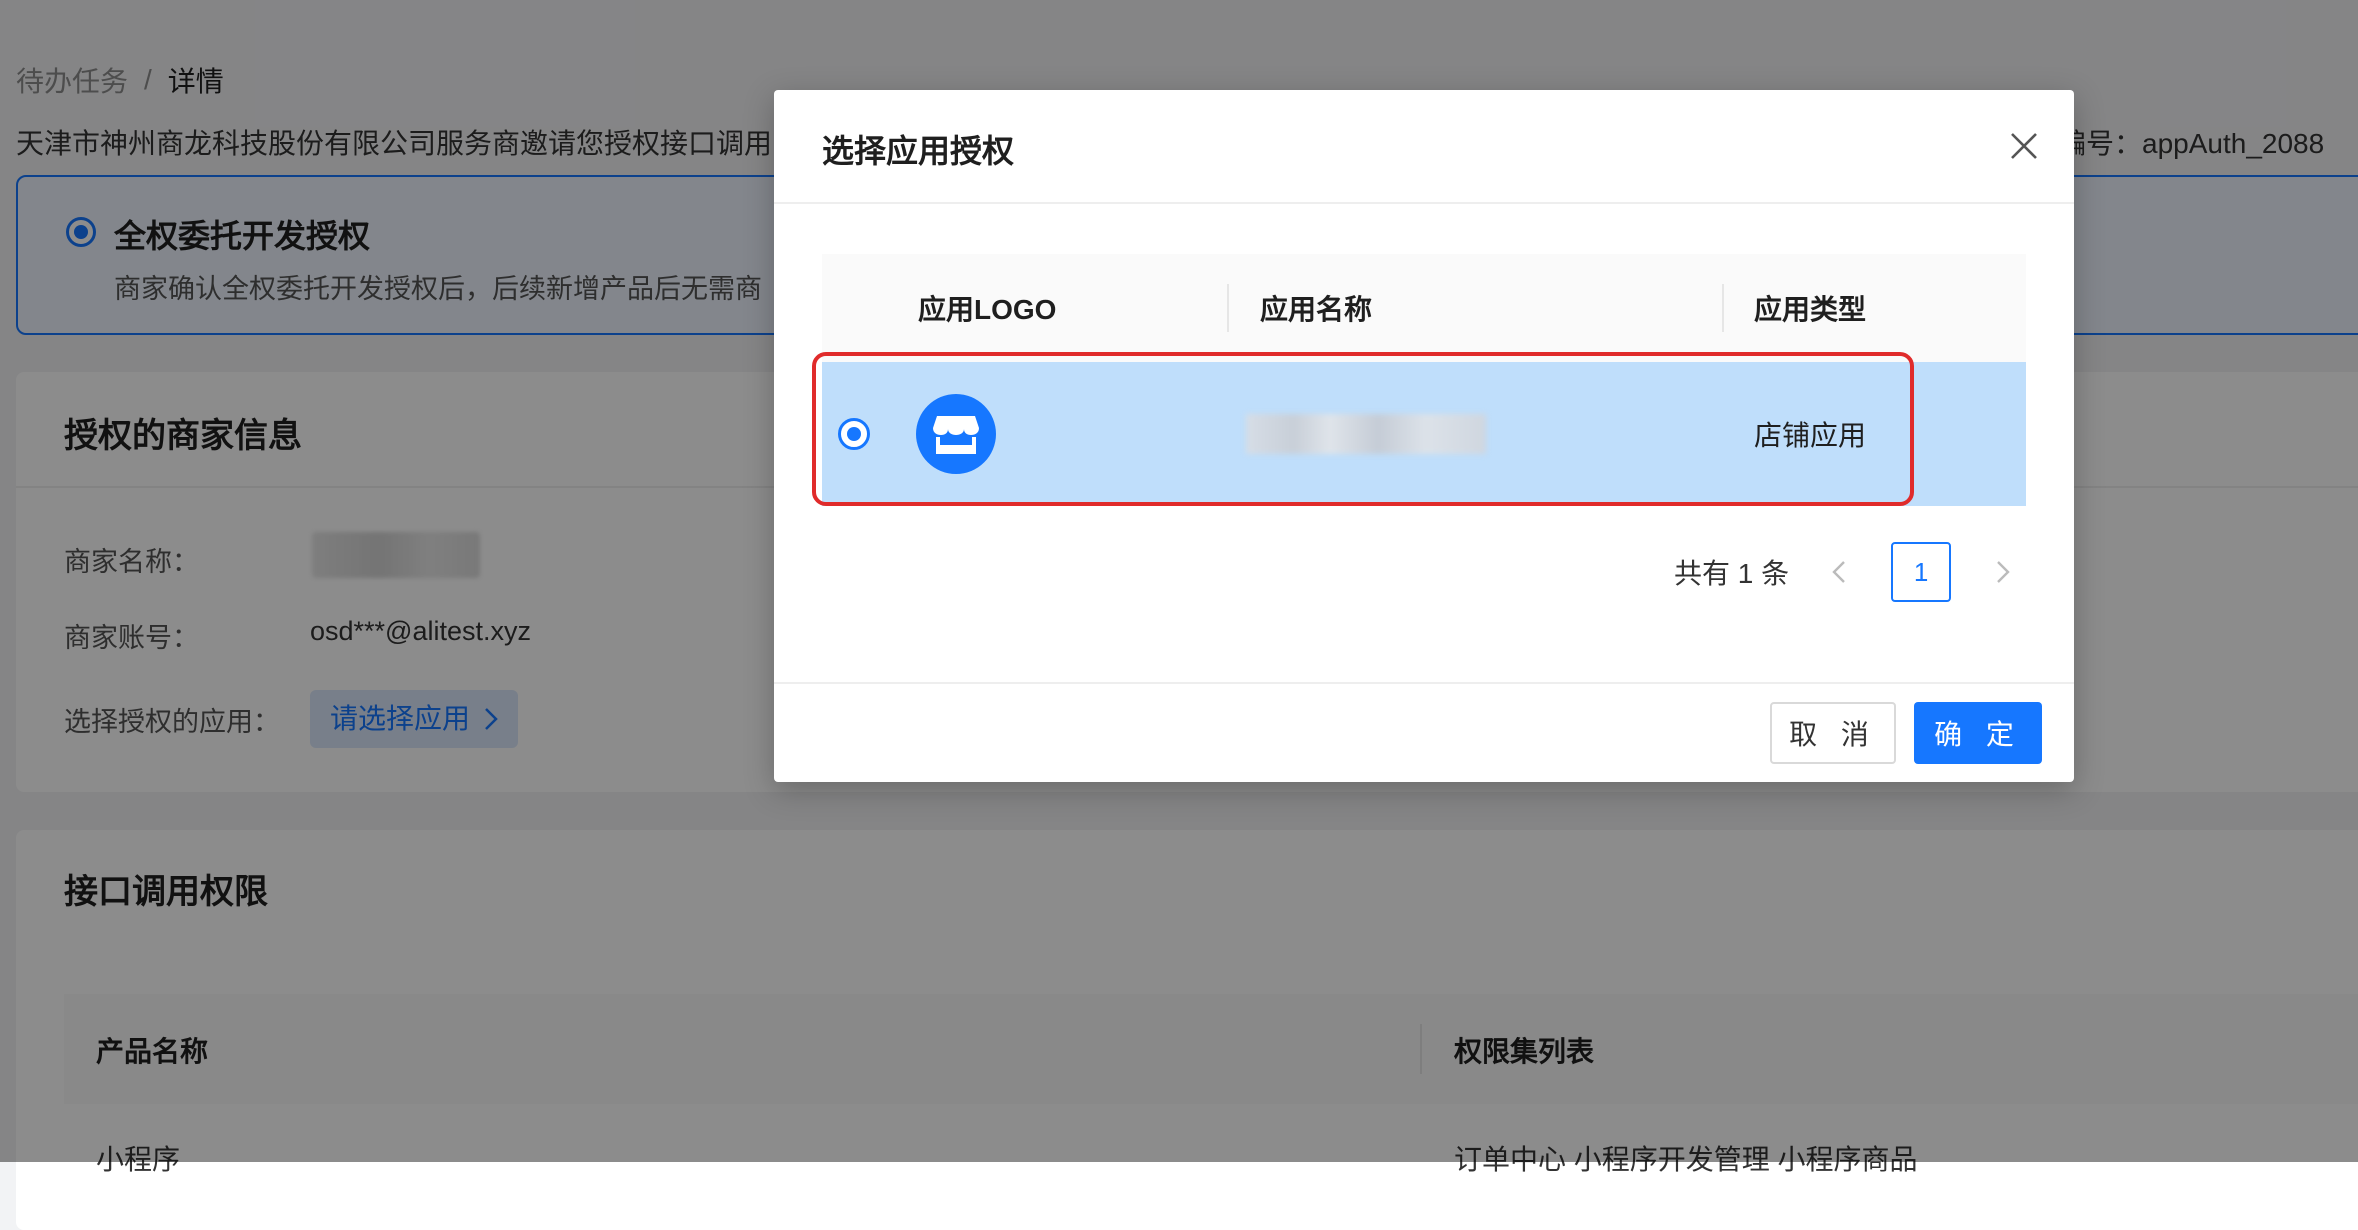 The width and height of the screenshot is (2358, 1230). Describe the element at coordinates (1732, 573) in the screenshot. I see `pagination-total: 共有 1 条` at that location.